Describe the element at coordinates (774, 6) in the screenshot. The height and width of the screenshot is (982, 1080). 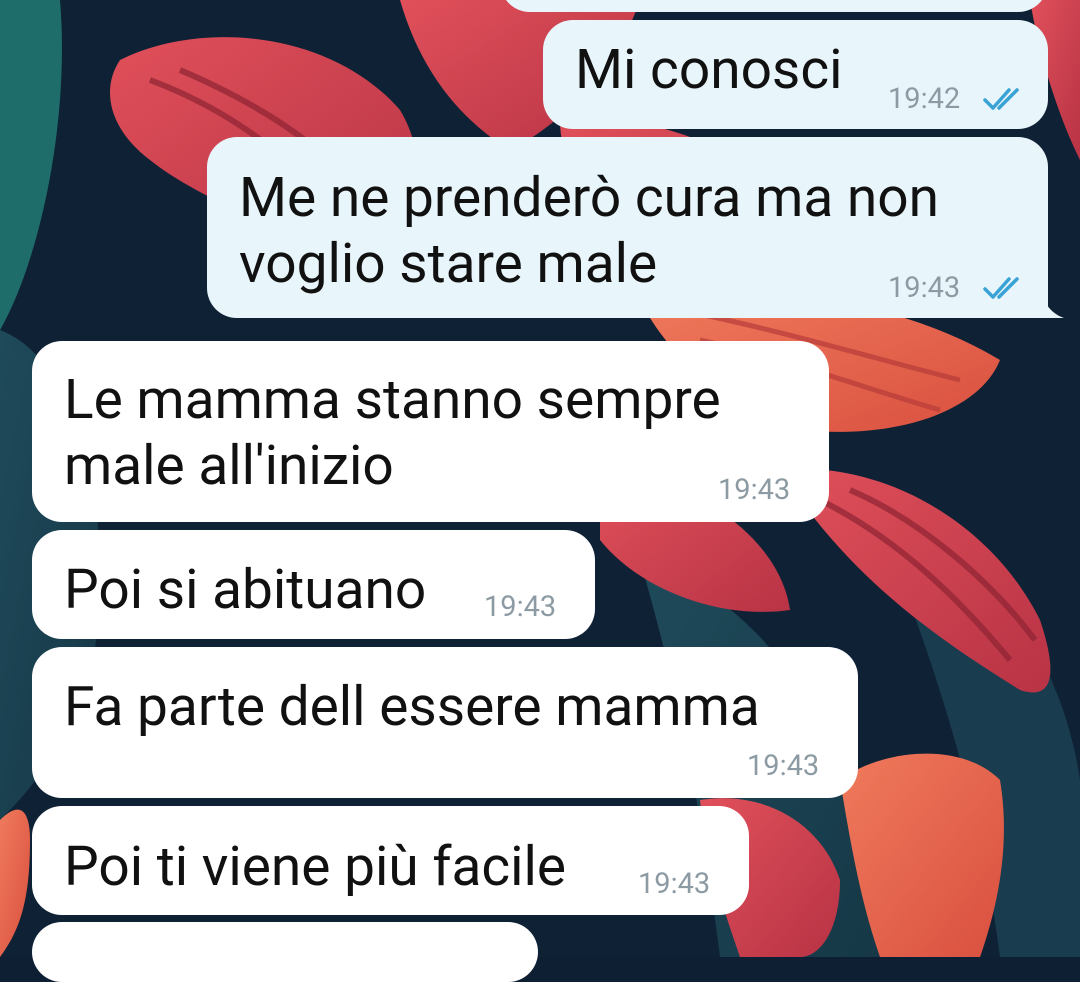
I see `message-bubble-outgoing-partial` at that location.